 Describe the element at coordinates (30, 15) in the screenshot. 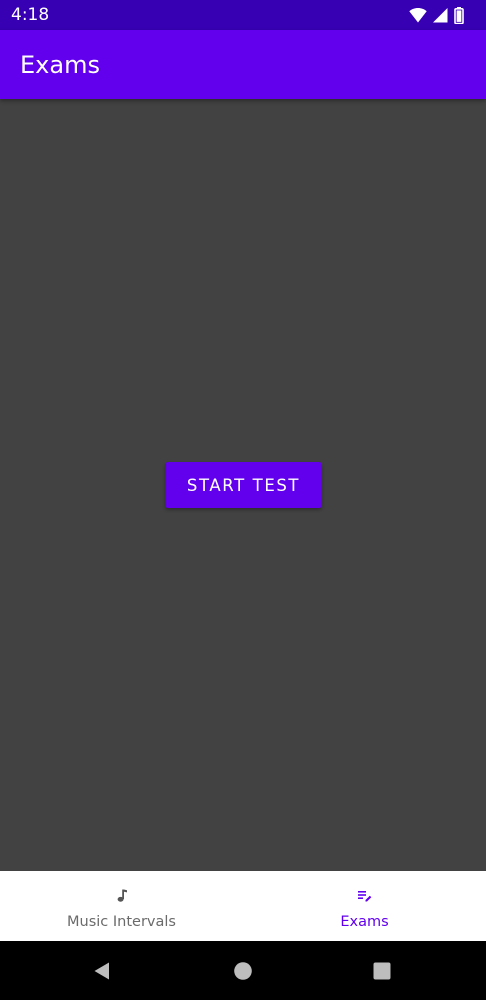

I see `status-time: 4:18` at that location.